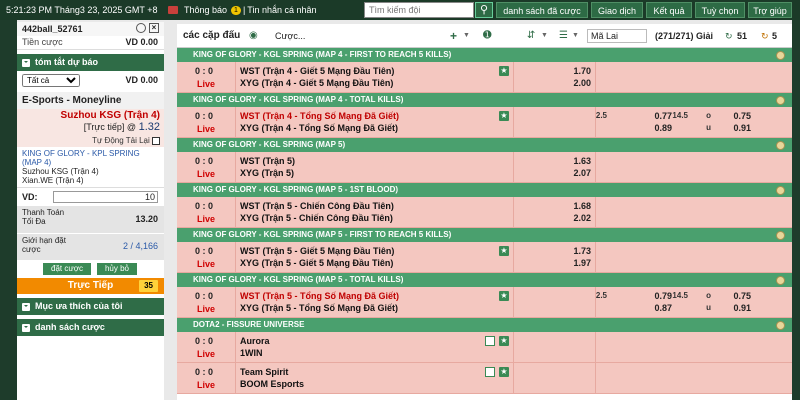 The width and height of the screenshot is (800, 400). I want to click on close-icon: ×, so click(154, 28).